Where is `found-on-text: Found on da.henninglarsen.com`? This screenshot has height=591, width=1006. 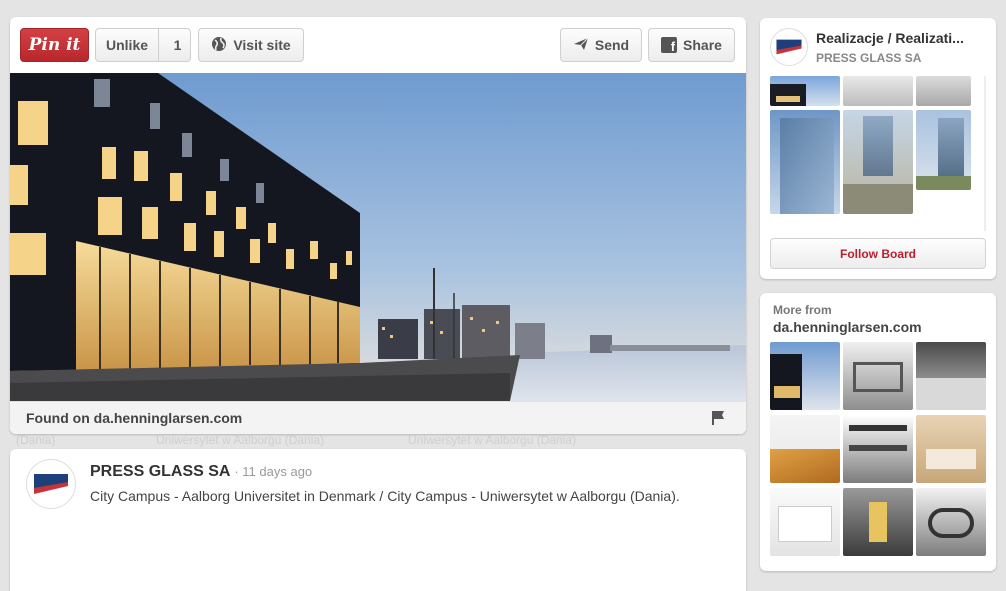 found-on-text: Found on da.henninglarsen.com is located at coordinates (134, 418).